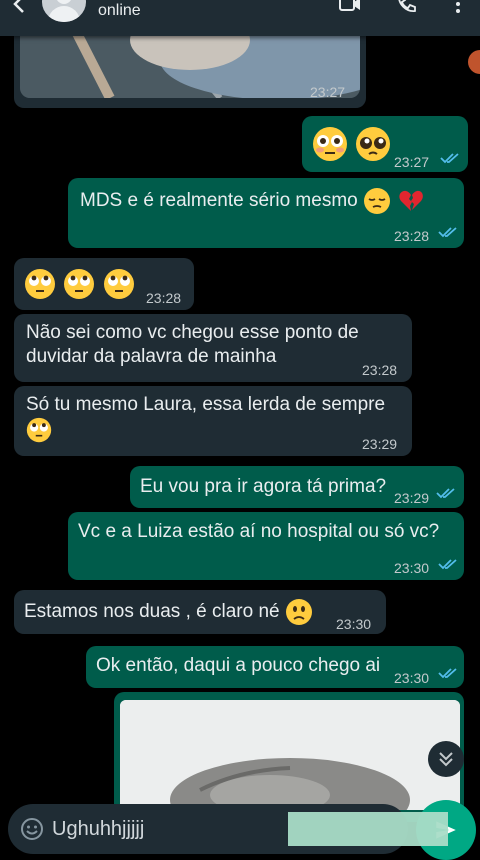 The height and width of the screenshot is (860, 480). I want to click on broken-heart-icon, so click(411, 200).